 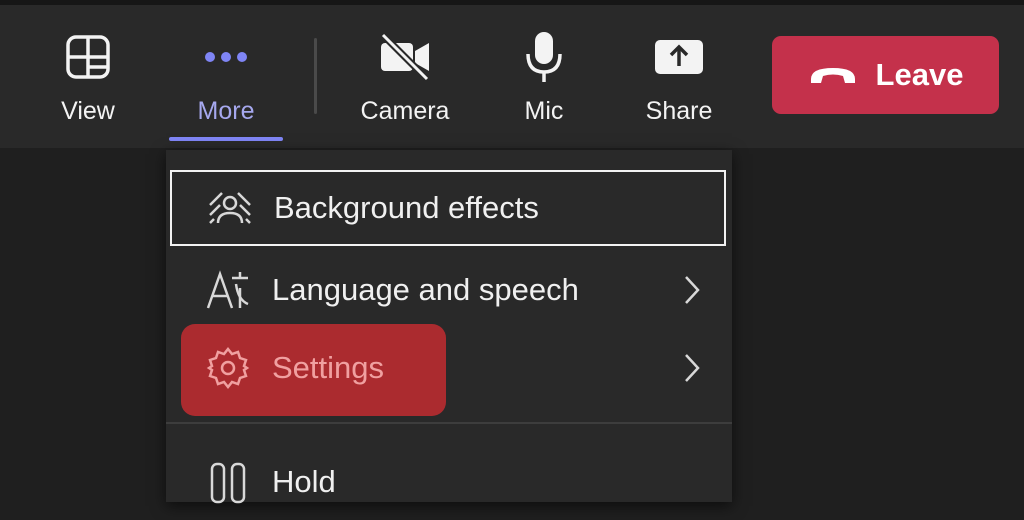 What do you see at coordinates (88, 57) in the screenshot?
I see `layout-grid-icon` at bounding box center [88, 57].